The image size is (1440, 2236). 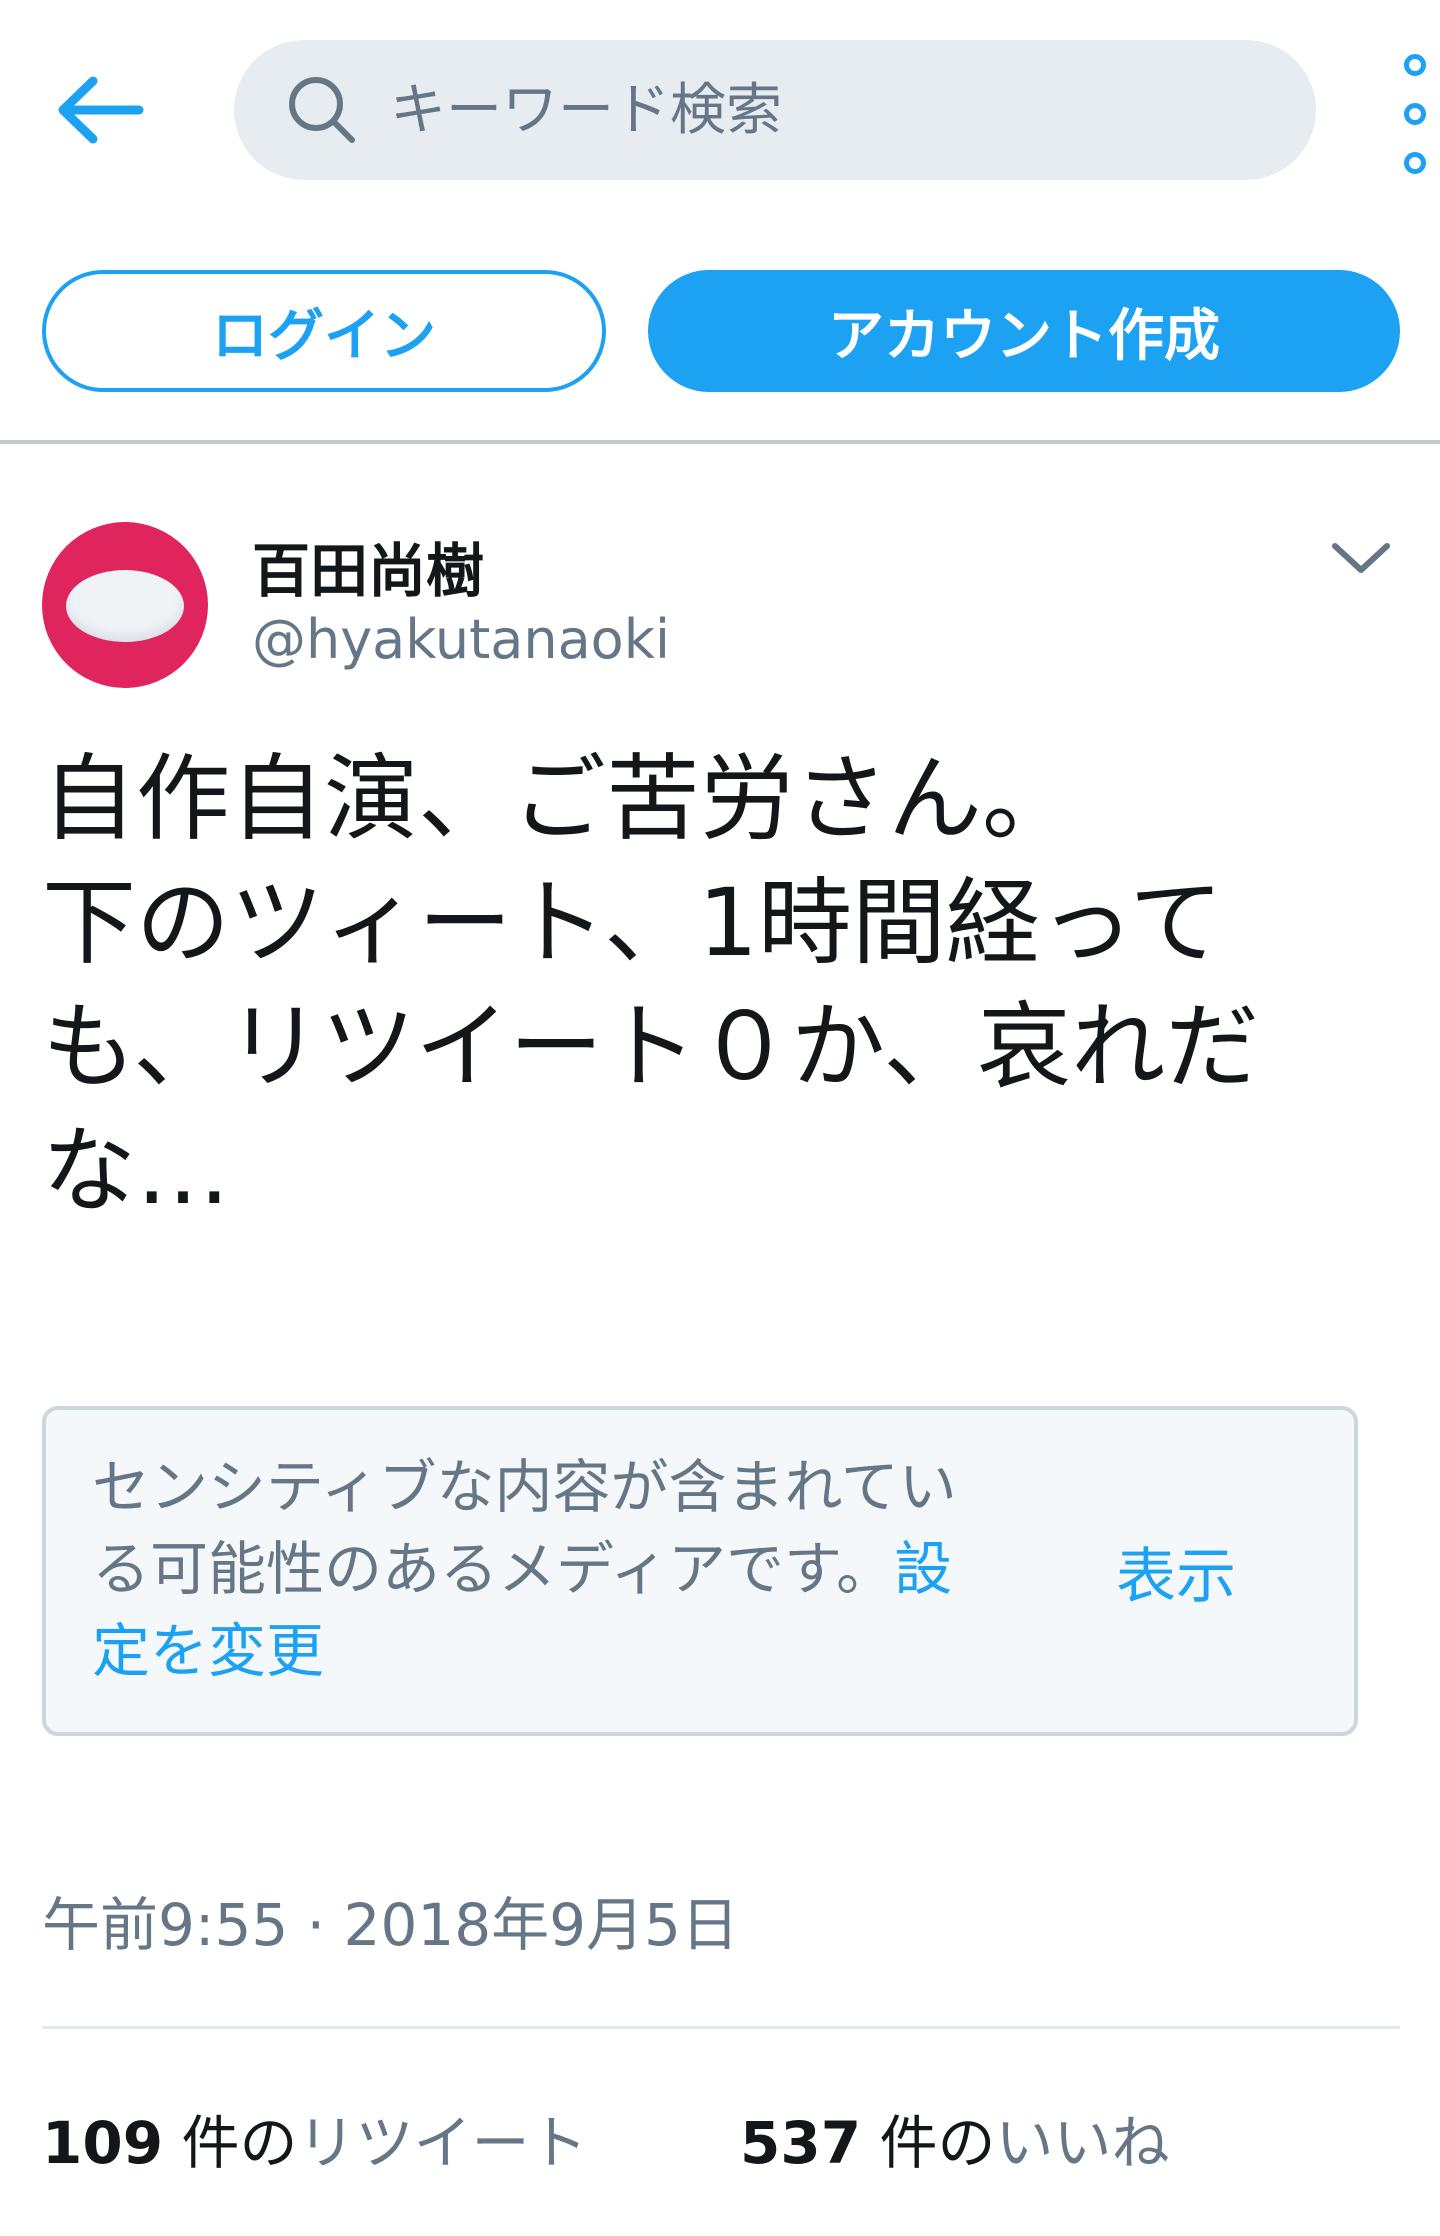 I want to click on chevron-down-icon, so click(x=1361, y=558).